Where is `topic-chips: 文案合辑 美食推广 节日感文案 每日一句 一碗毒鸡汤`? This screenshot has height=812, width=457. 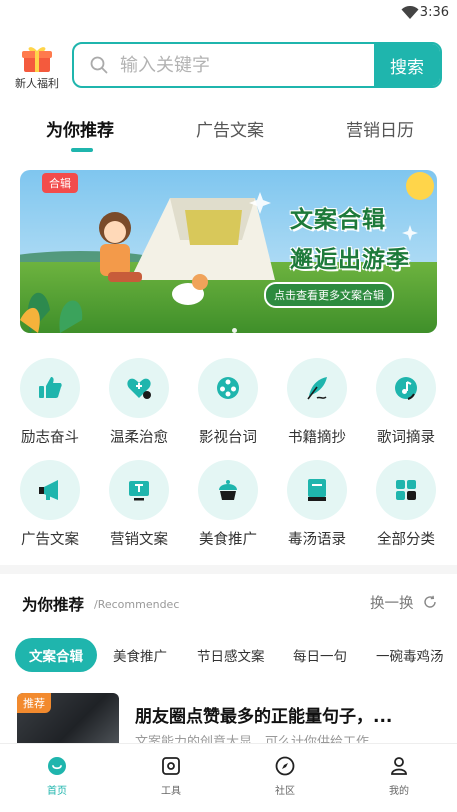 topic-chips: 文案合辑 美食推广 节日感文案 每日一句 一碗毒鸡汤 is located at coordinates (228, 656).